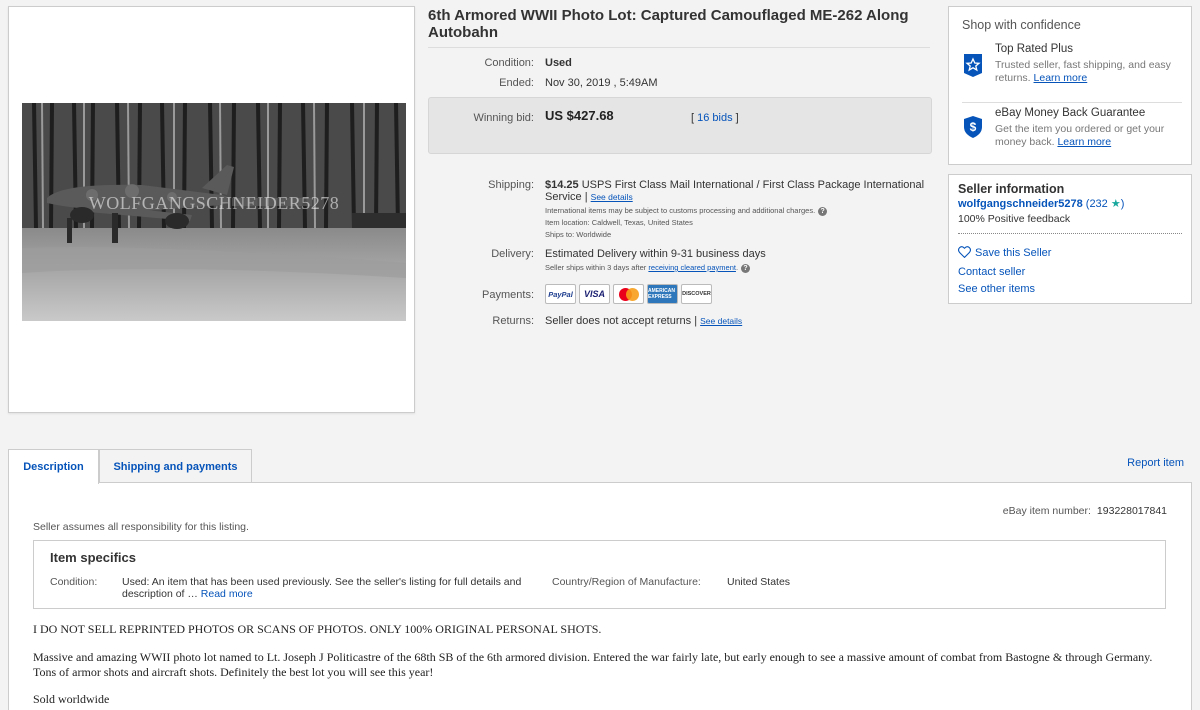 Image resolution: width=1200 pixels, height=710 pixels. I want to click on top-rated-badge-icon, so click(973, 65).